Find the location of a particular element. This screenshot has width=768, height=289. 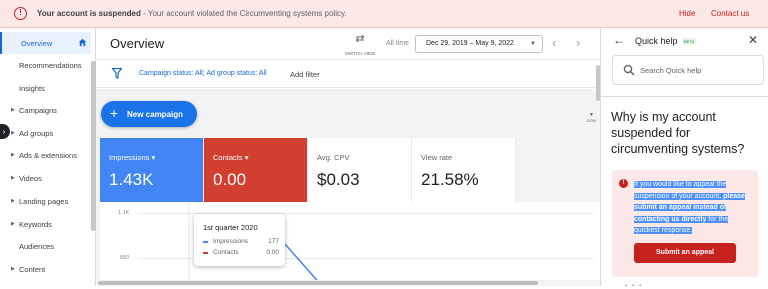

sidebar-item-insights: Insights is located at coordinates (45, 88).